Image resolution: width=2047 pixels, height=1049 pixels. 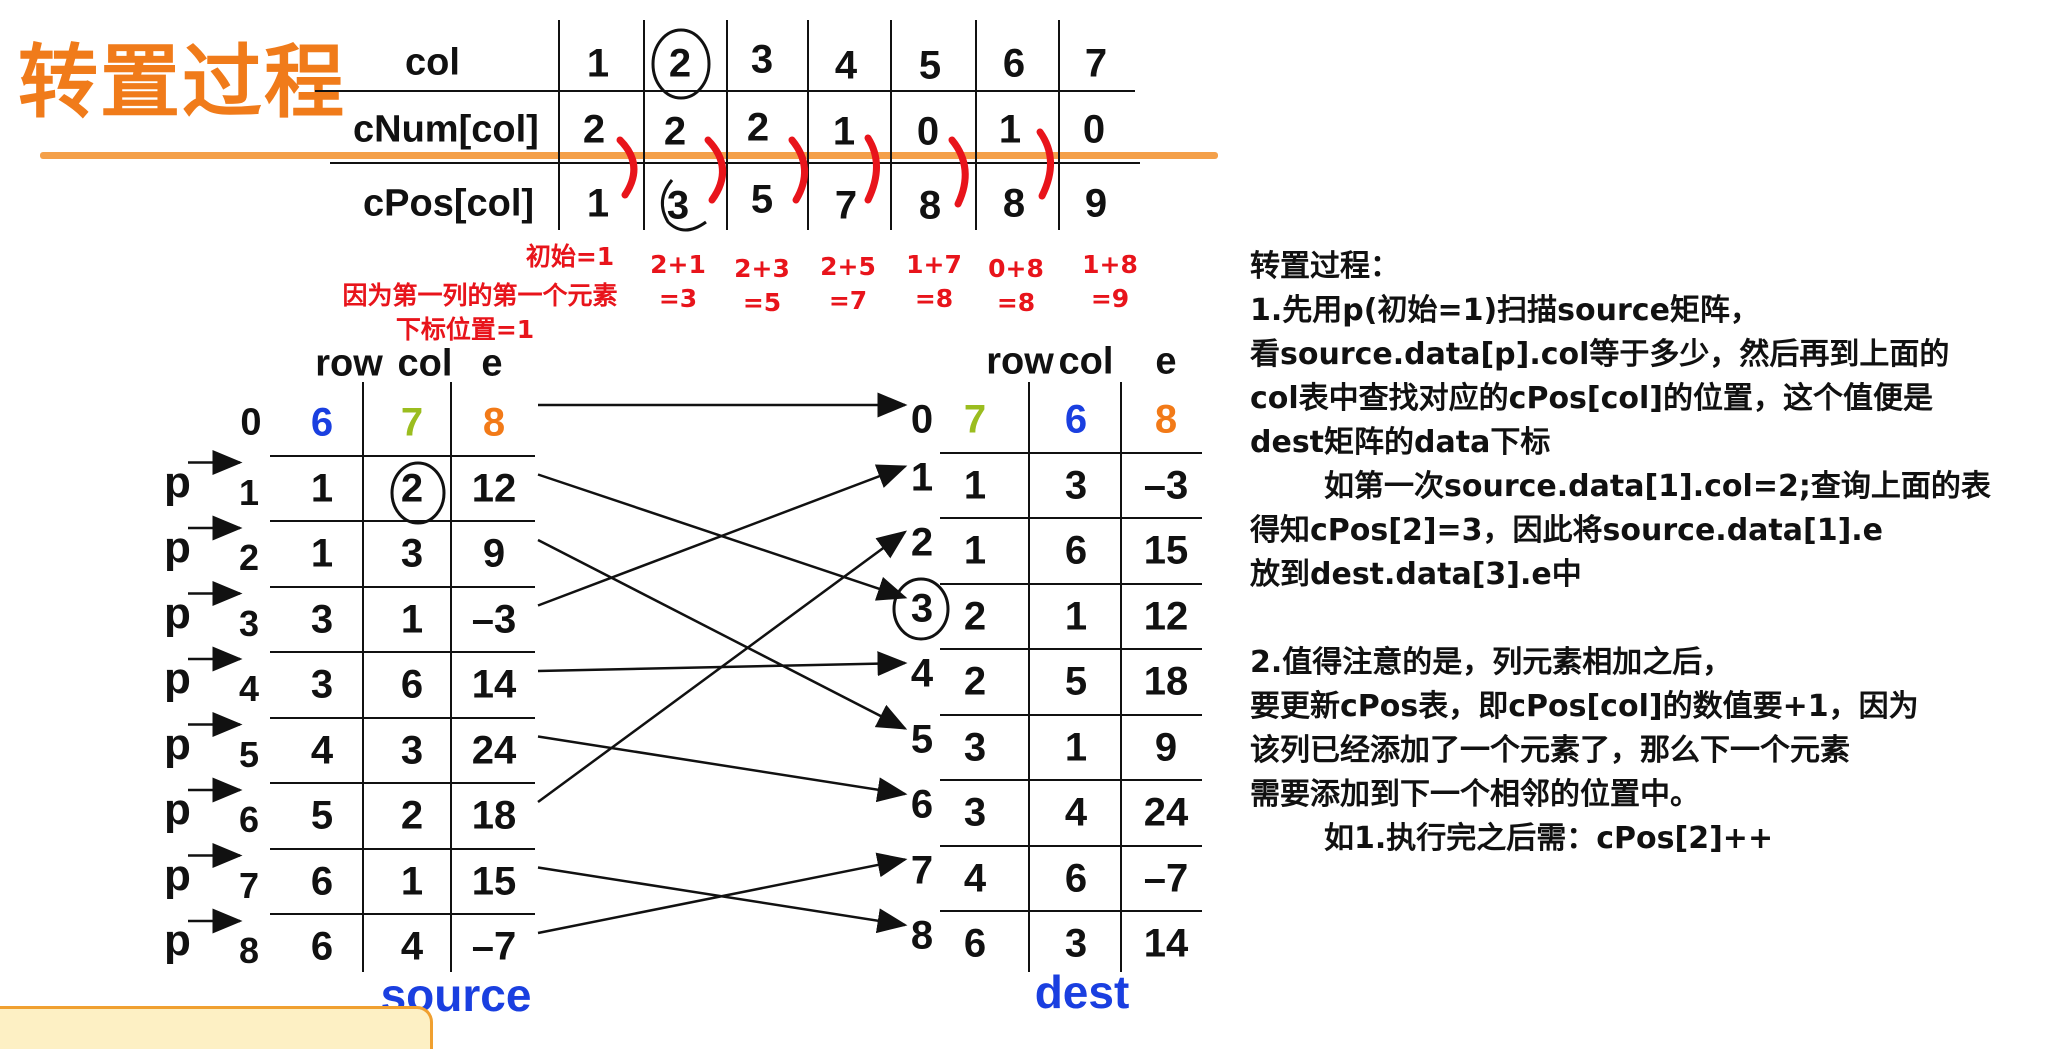 I want to click on pen-annotations, so click(x=835, y=168).